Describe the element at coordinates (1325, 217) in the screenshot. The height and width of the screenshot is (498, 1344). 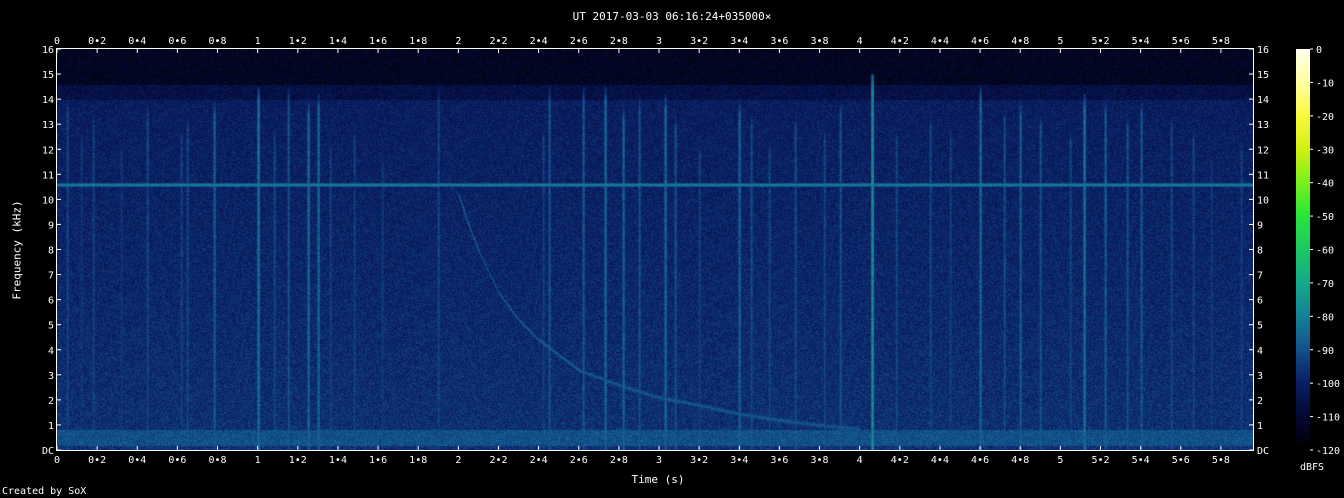
I see `colorbar-tick-label: -50` at that location.